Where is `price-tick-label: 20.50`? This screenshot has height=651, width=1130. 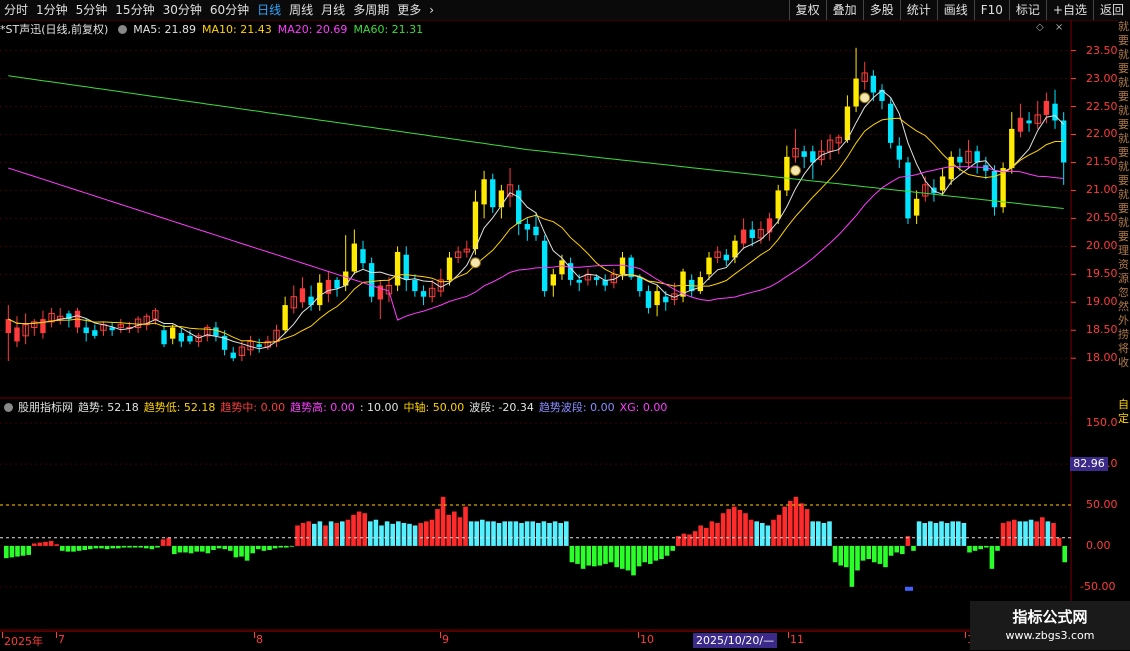
price-tick-label: 20.50 is located at coordinates (1102, 218).